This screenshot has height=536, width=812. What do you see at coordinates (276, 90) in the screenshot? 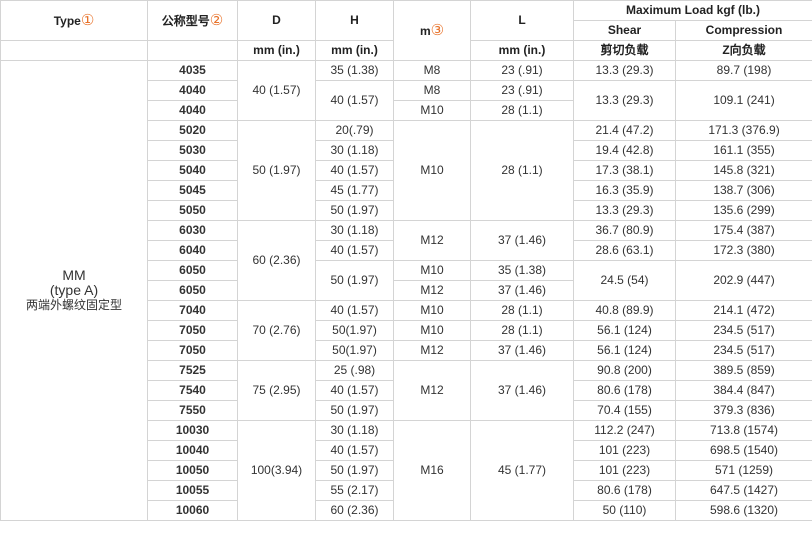
I see `d-cell: 40 (1.57)` at bounding box center [276, 90].